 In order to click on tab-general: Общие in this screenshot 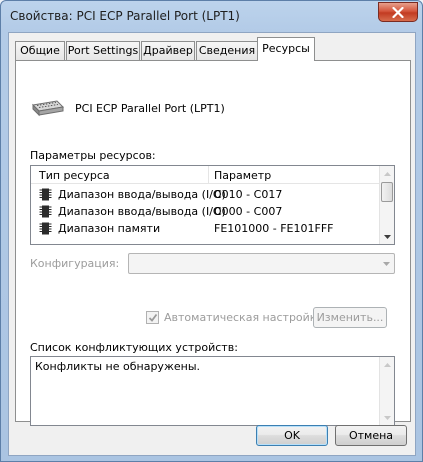, I will do `click(40, 50)`.